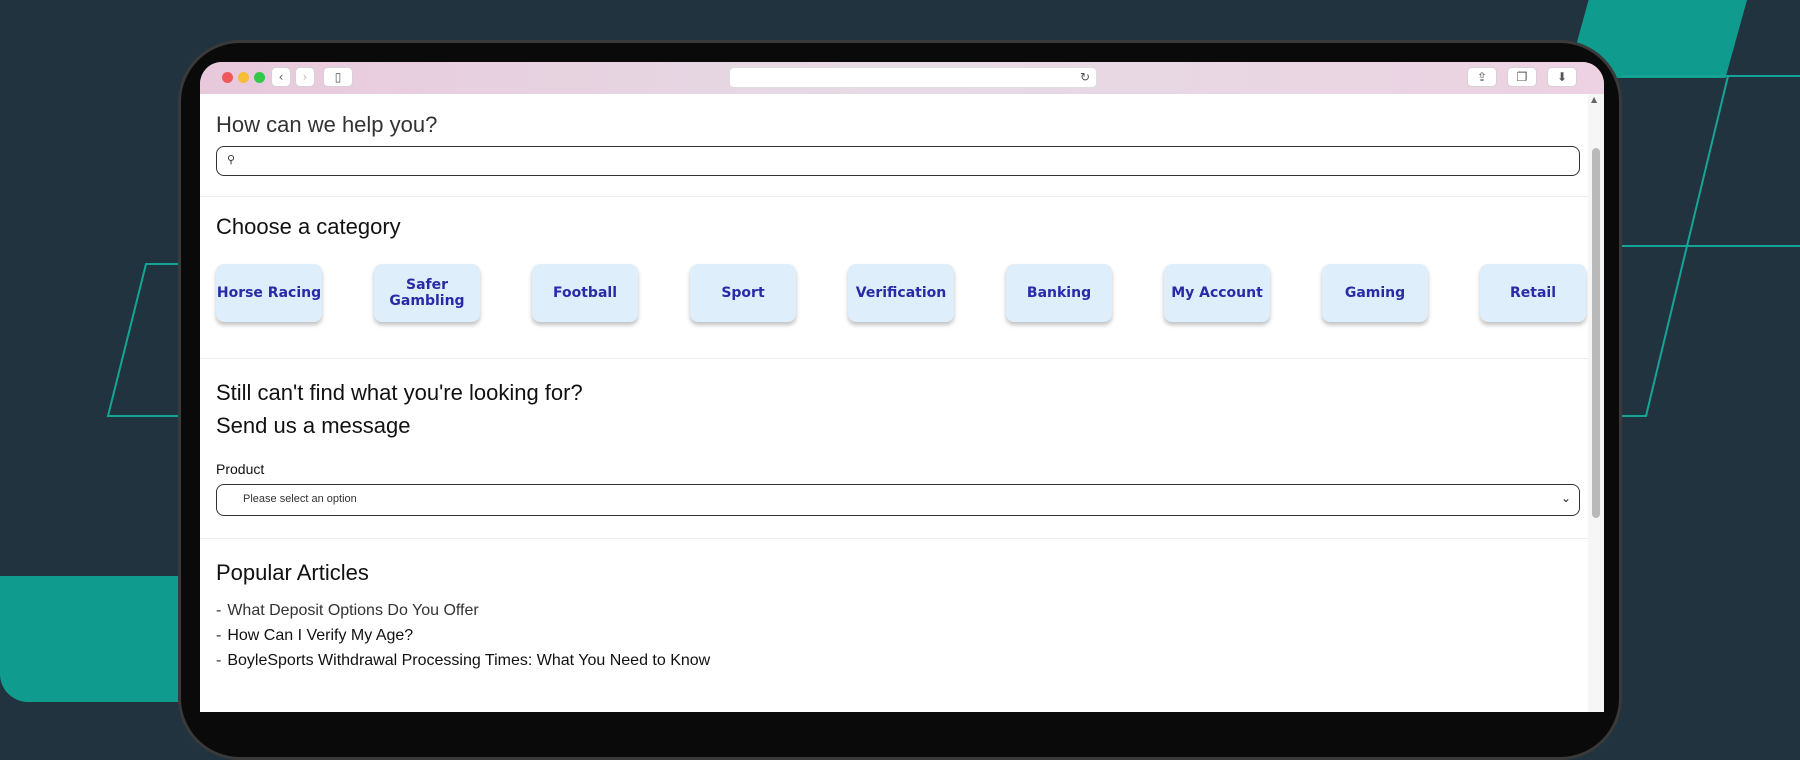  Describe the element at coordinates (1085, 77) in the screenshot. I see `reload-icon: ↻` at that location.